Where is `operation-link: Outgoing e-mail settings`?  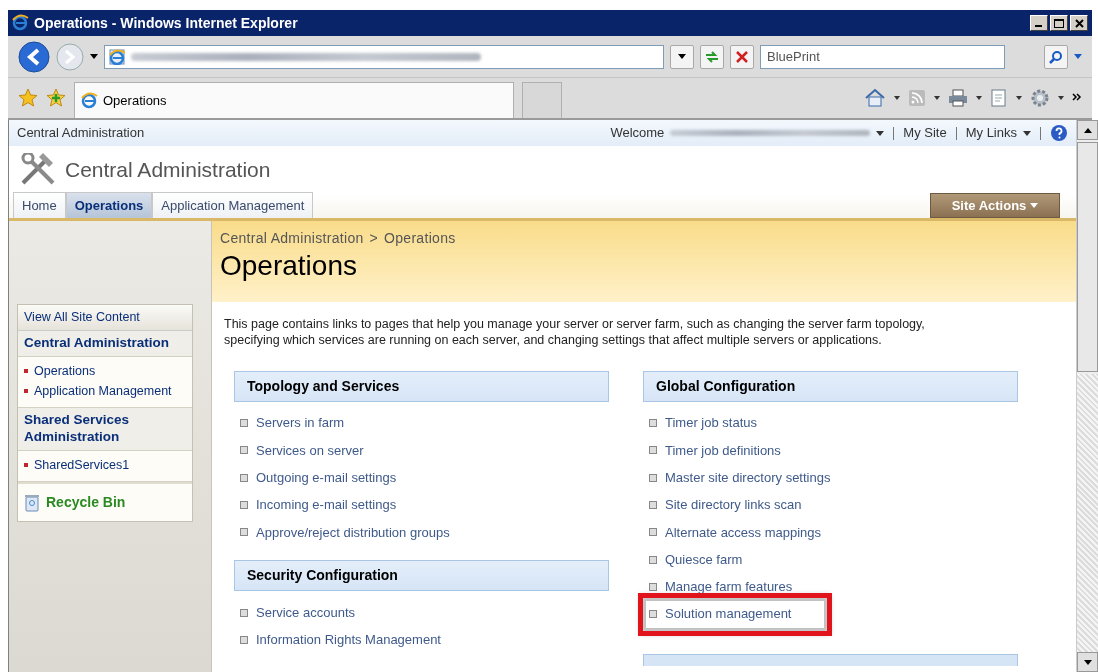 operation-link: Outgoing e-mail settings is located at coordinates (326, 478).